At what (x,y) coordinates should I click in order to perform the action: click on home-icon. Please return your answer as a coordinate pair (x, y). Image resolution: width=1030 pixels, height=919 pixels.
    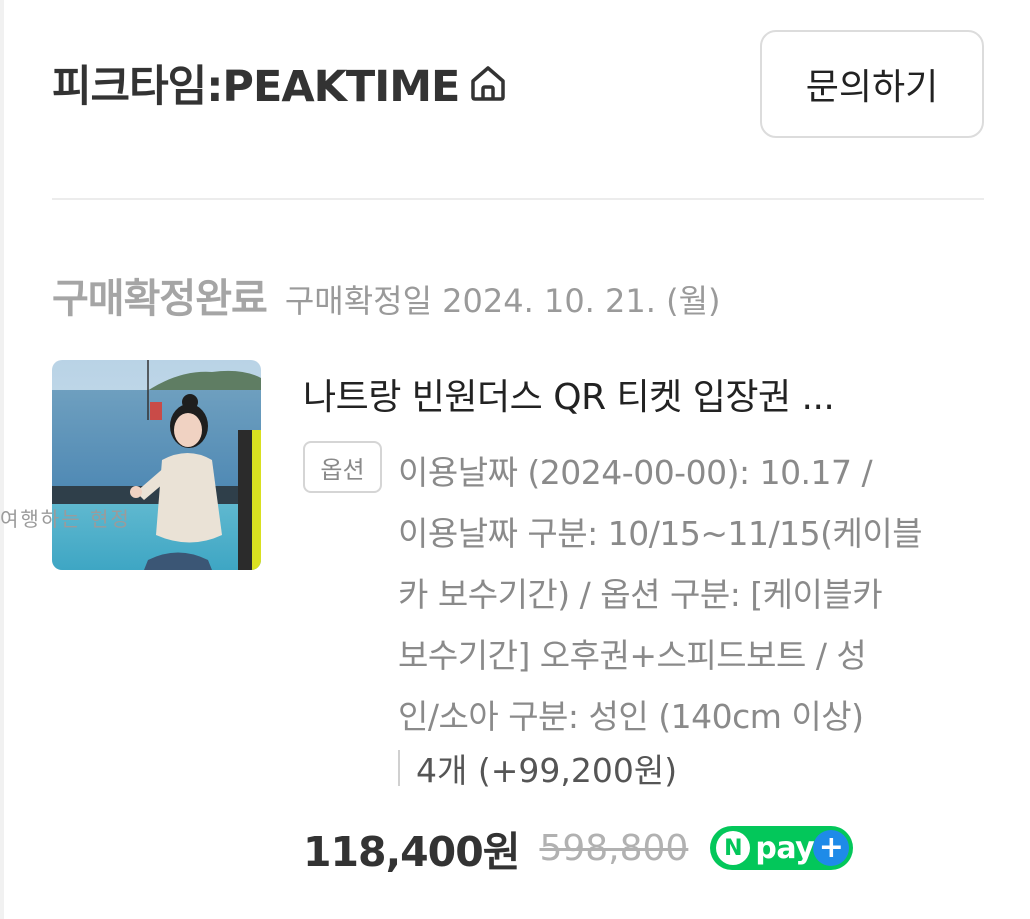
    Looking at the image, I should click on (488, 83).